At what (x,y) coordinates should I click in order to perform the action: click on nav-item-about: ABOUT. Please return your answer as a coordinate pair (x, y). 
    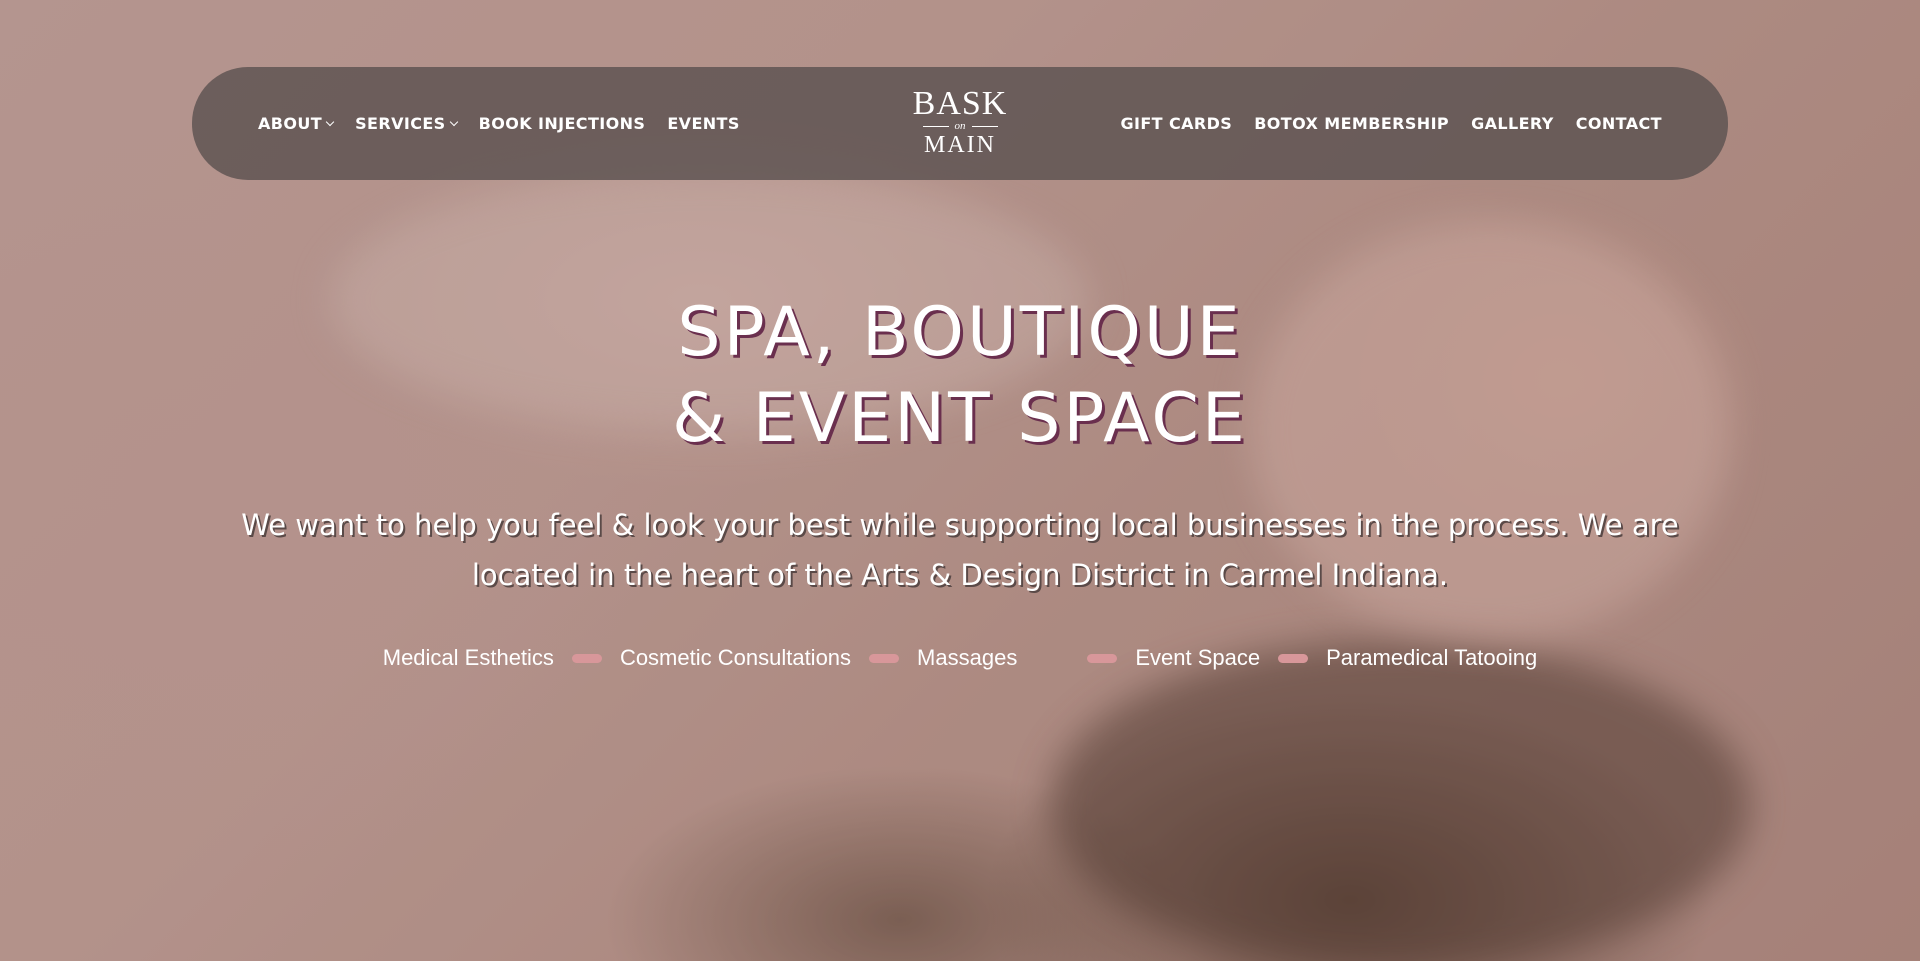
    Looking at the image, I should click on (296, 123).